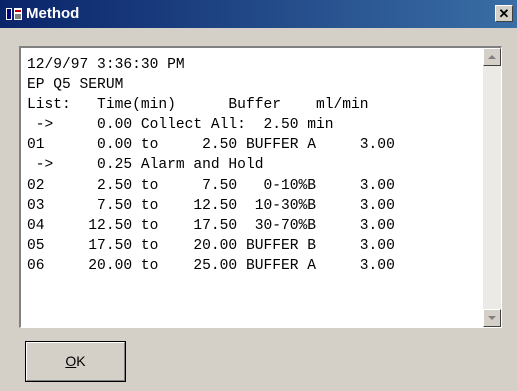 The image size is (517, 391). I want to click on scroll-down-button, so click(492, 318).